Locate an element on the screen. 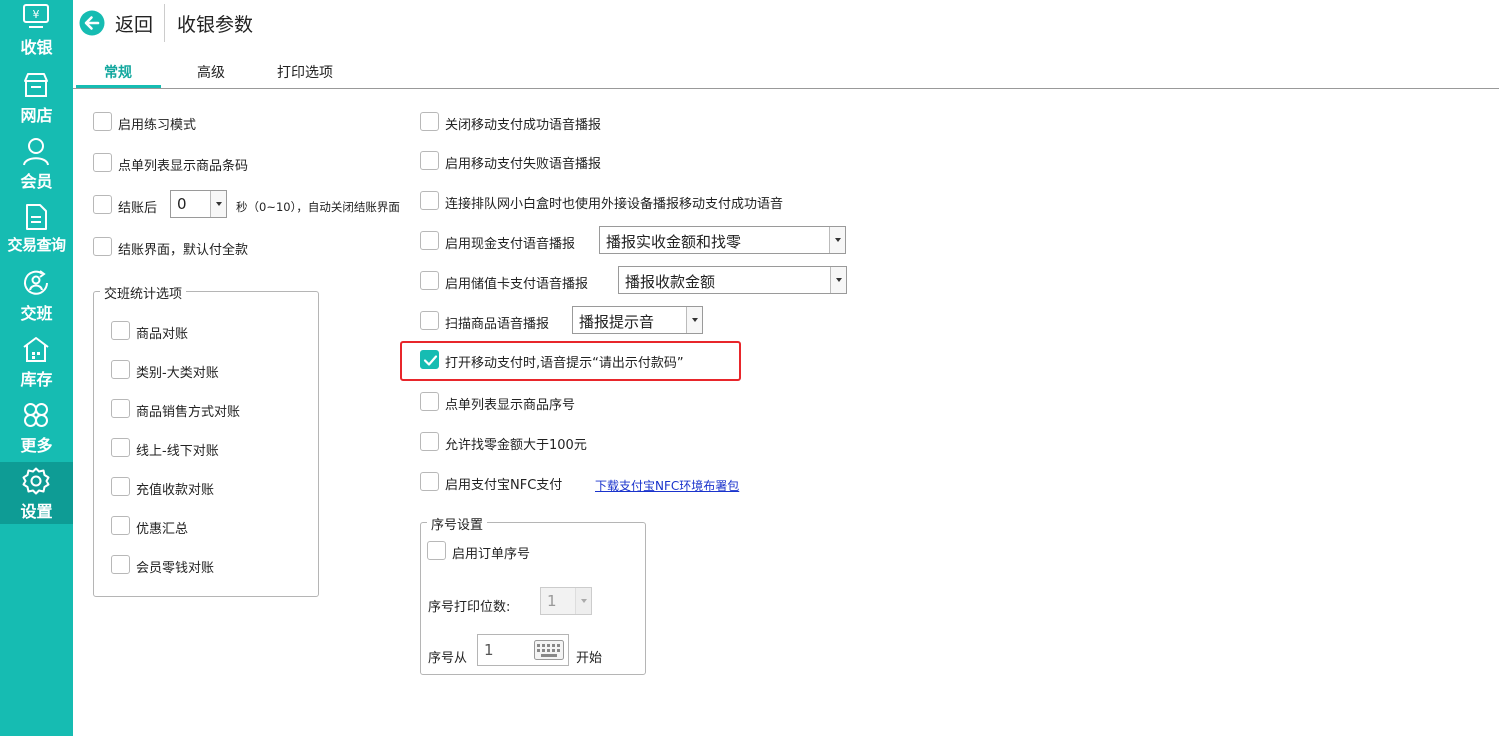 Image resolution: width=1499 pixels, height=736 pixels. auto-close-checkbox is located at coordinates (102, 204).